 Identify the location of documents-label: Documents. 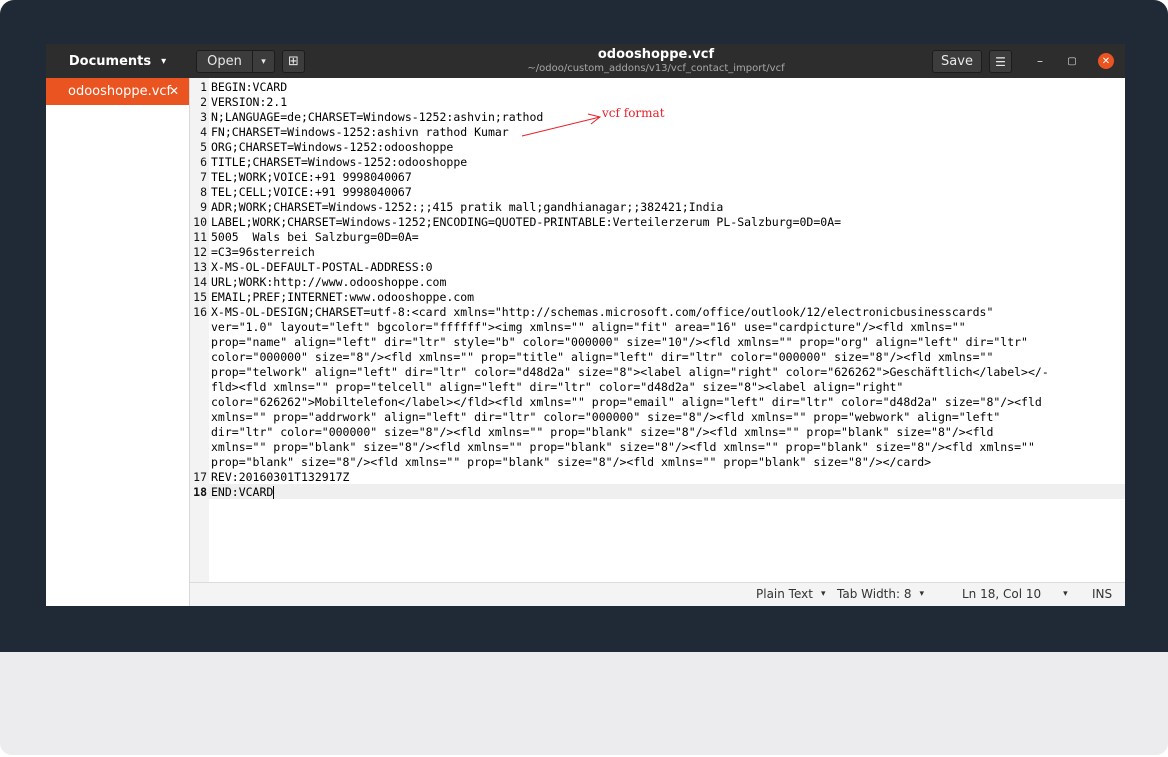
(110, 61).